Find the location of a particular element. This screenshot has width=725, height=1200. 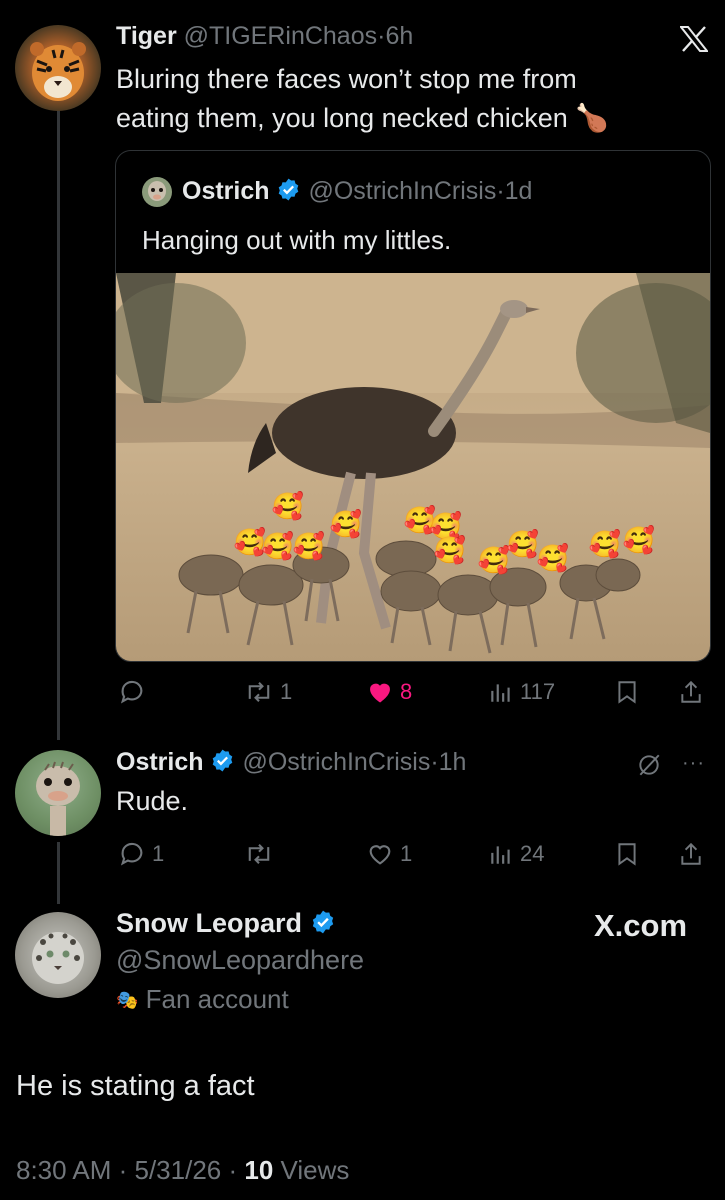

tweet-header: Tiger @TIGERinChaos·6h is located at coordinates (264, 36).